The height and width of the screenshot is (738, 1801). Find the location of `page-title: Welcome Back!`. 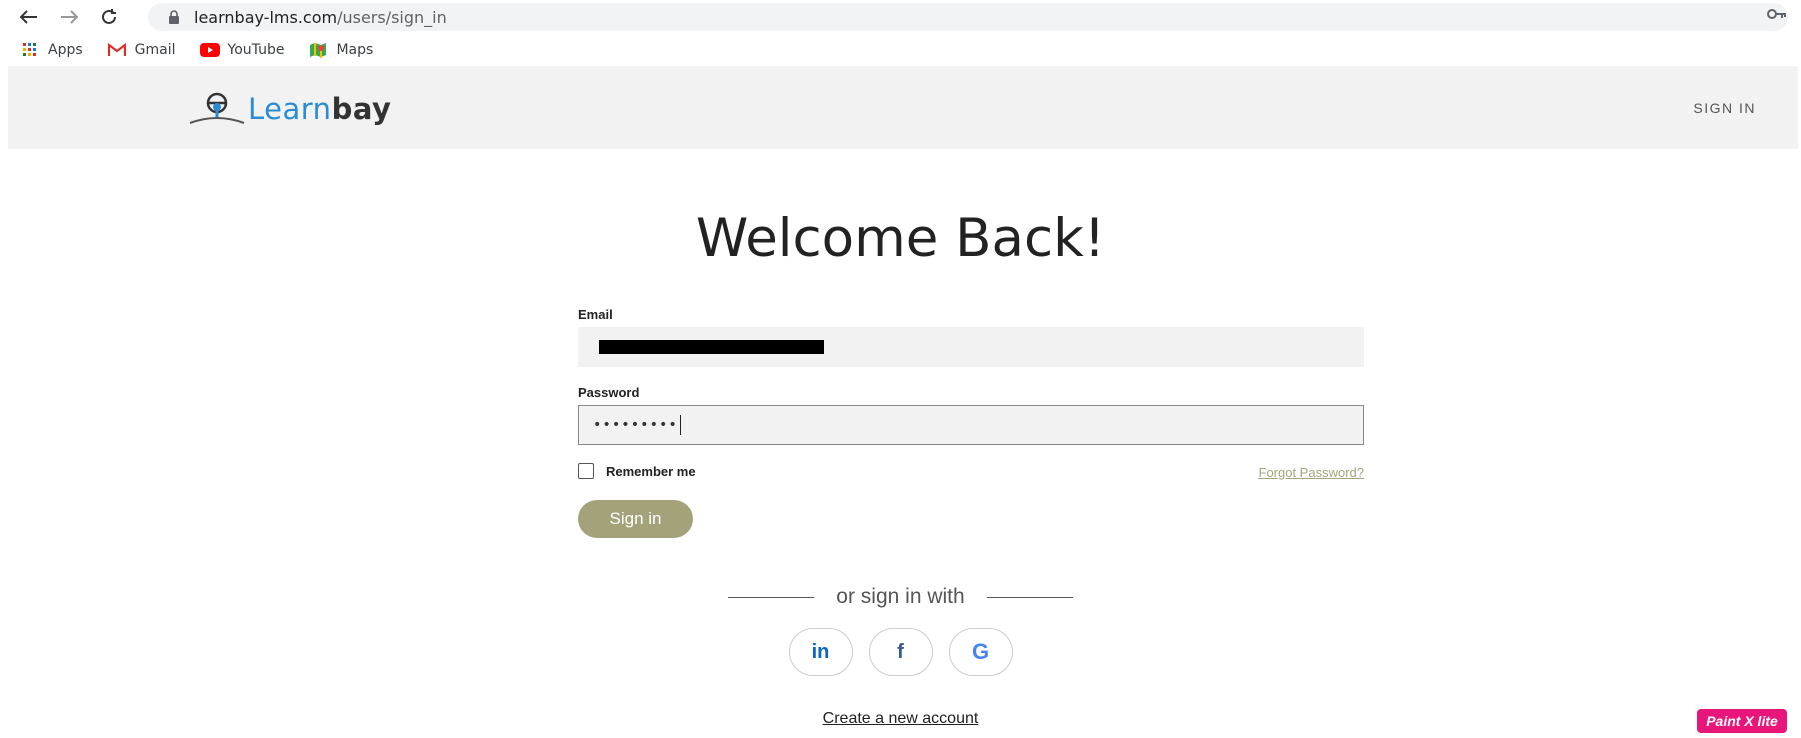

page-title: Welcome Back! is located at coordinates (900, 238).